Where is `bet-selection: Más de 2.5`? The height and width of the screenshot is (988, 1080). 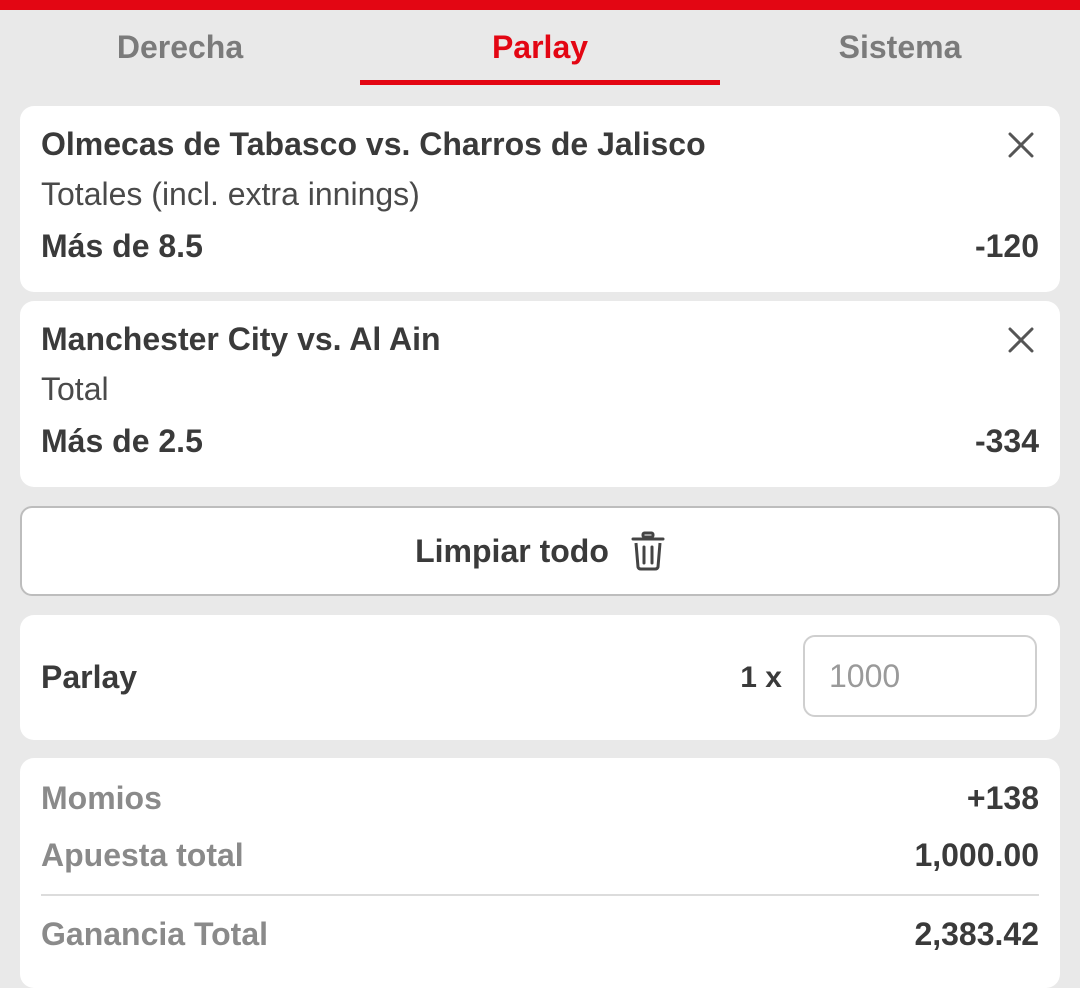
bet-selection: Más de 2.5 is located at coordinates (122, 441).